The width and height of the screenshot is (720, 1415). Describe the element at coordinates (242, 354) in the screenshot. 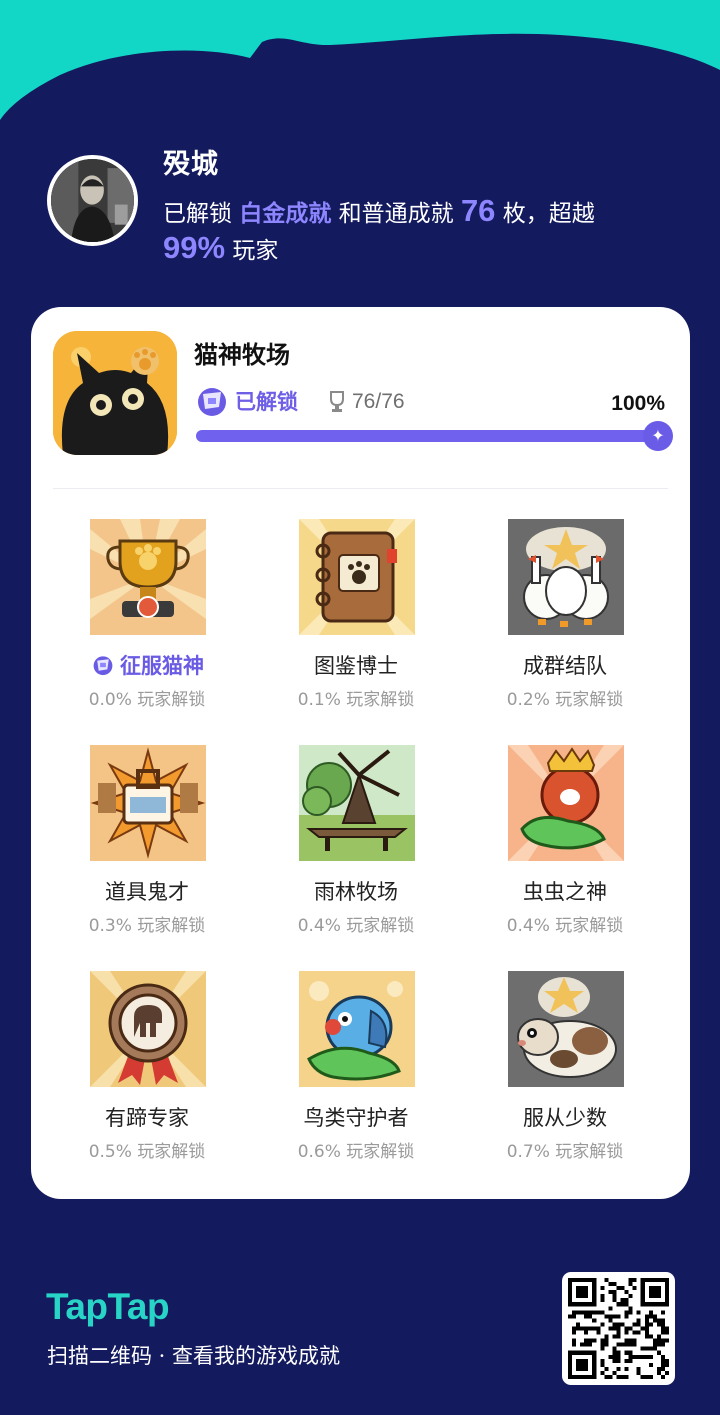

I see `game-title: 猫神牧场` at that location.